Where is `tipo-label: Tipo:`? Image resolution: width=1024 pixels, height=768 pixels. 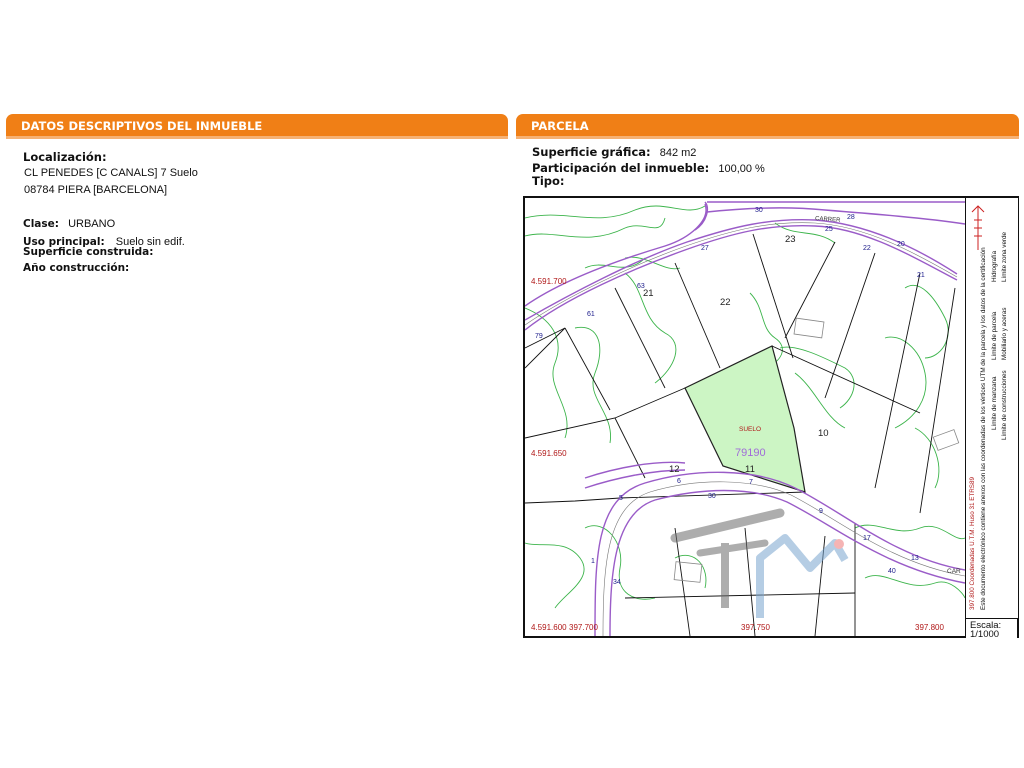
tipo-label: Tipo: is located at coordinates (548, 181).